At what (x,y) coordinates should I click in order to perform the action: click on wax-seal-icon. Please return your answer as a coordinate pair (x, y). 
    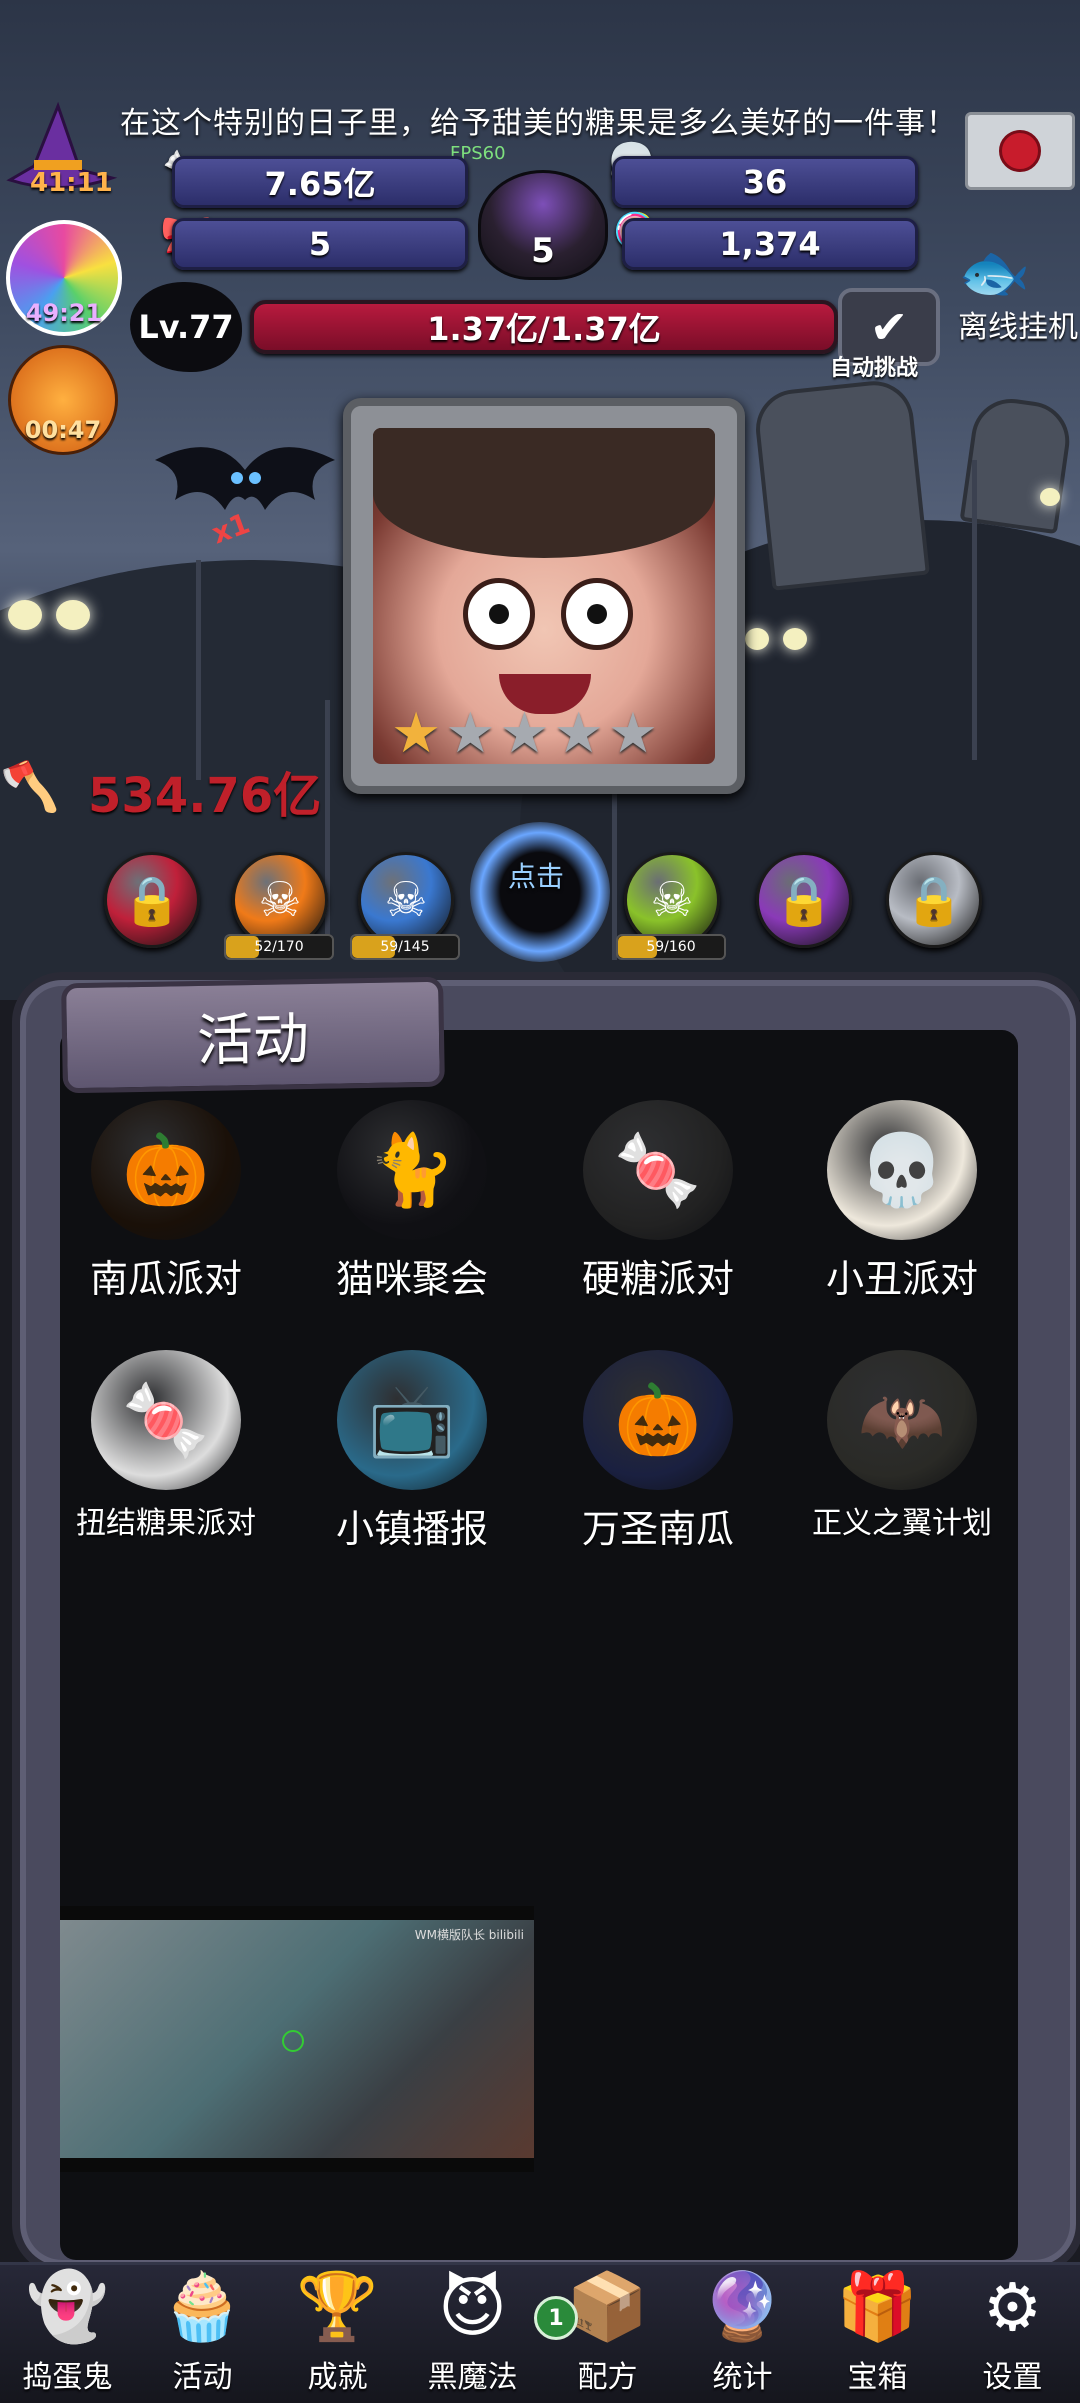
    Looking at the image, I should click on (1020, 151).